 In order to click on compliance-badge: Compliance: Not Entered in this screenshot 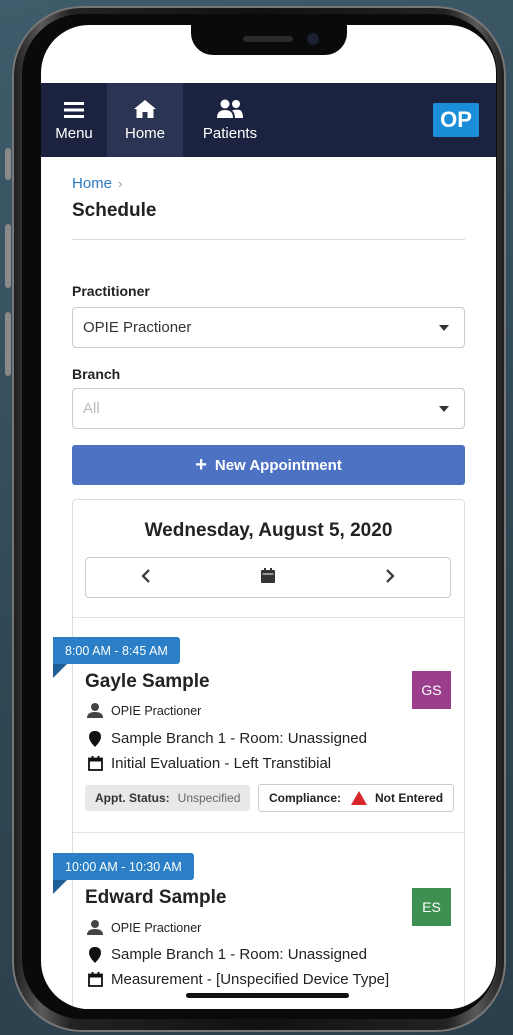, I will do `click(356, 798)`.